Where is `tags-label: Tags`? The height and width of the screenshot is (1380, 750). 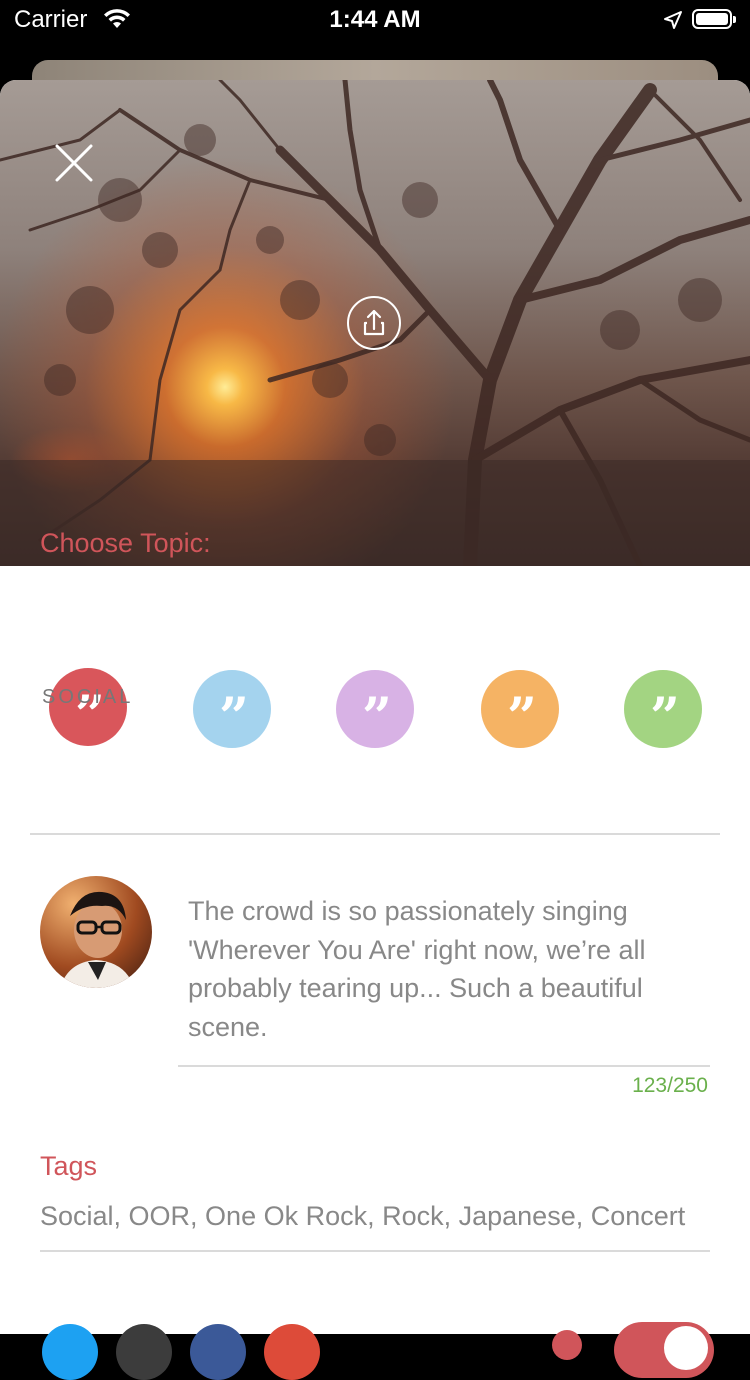
tags-label: Tags is located at coordinates (69, 1166).